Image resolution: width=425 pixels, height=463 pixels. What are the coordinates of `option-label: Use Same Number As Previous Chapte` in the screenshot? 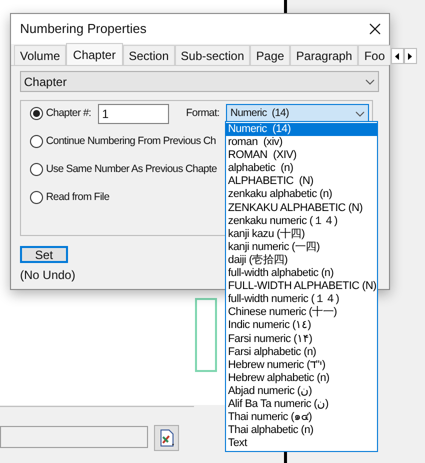 It's located at (131, 169).